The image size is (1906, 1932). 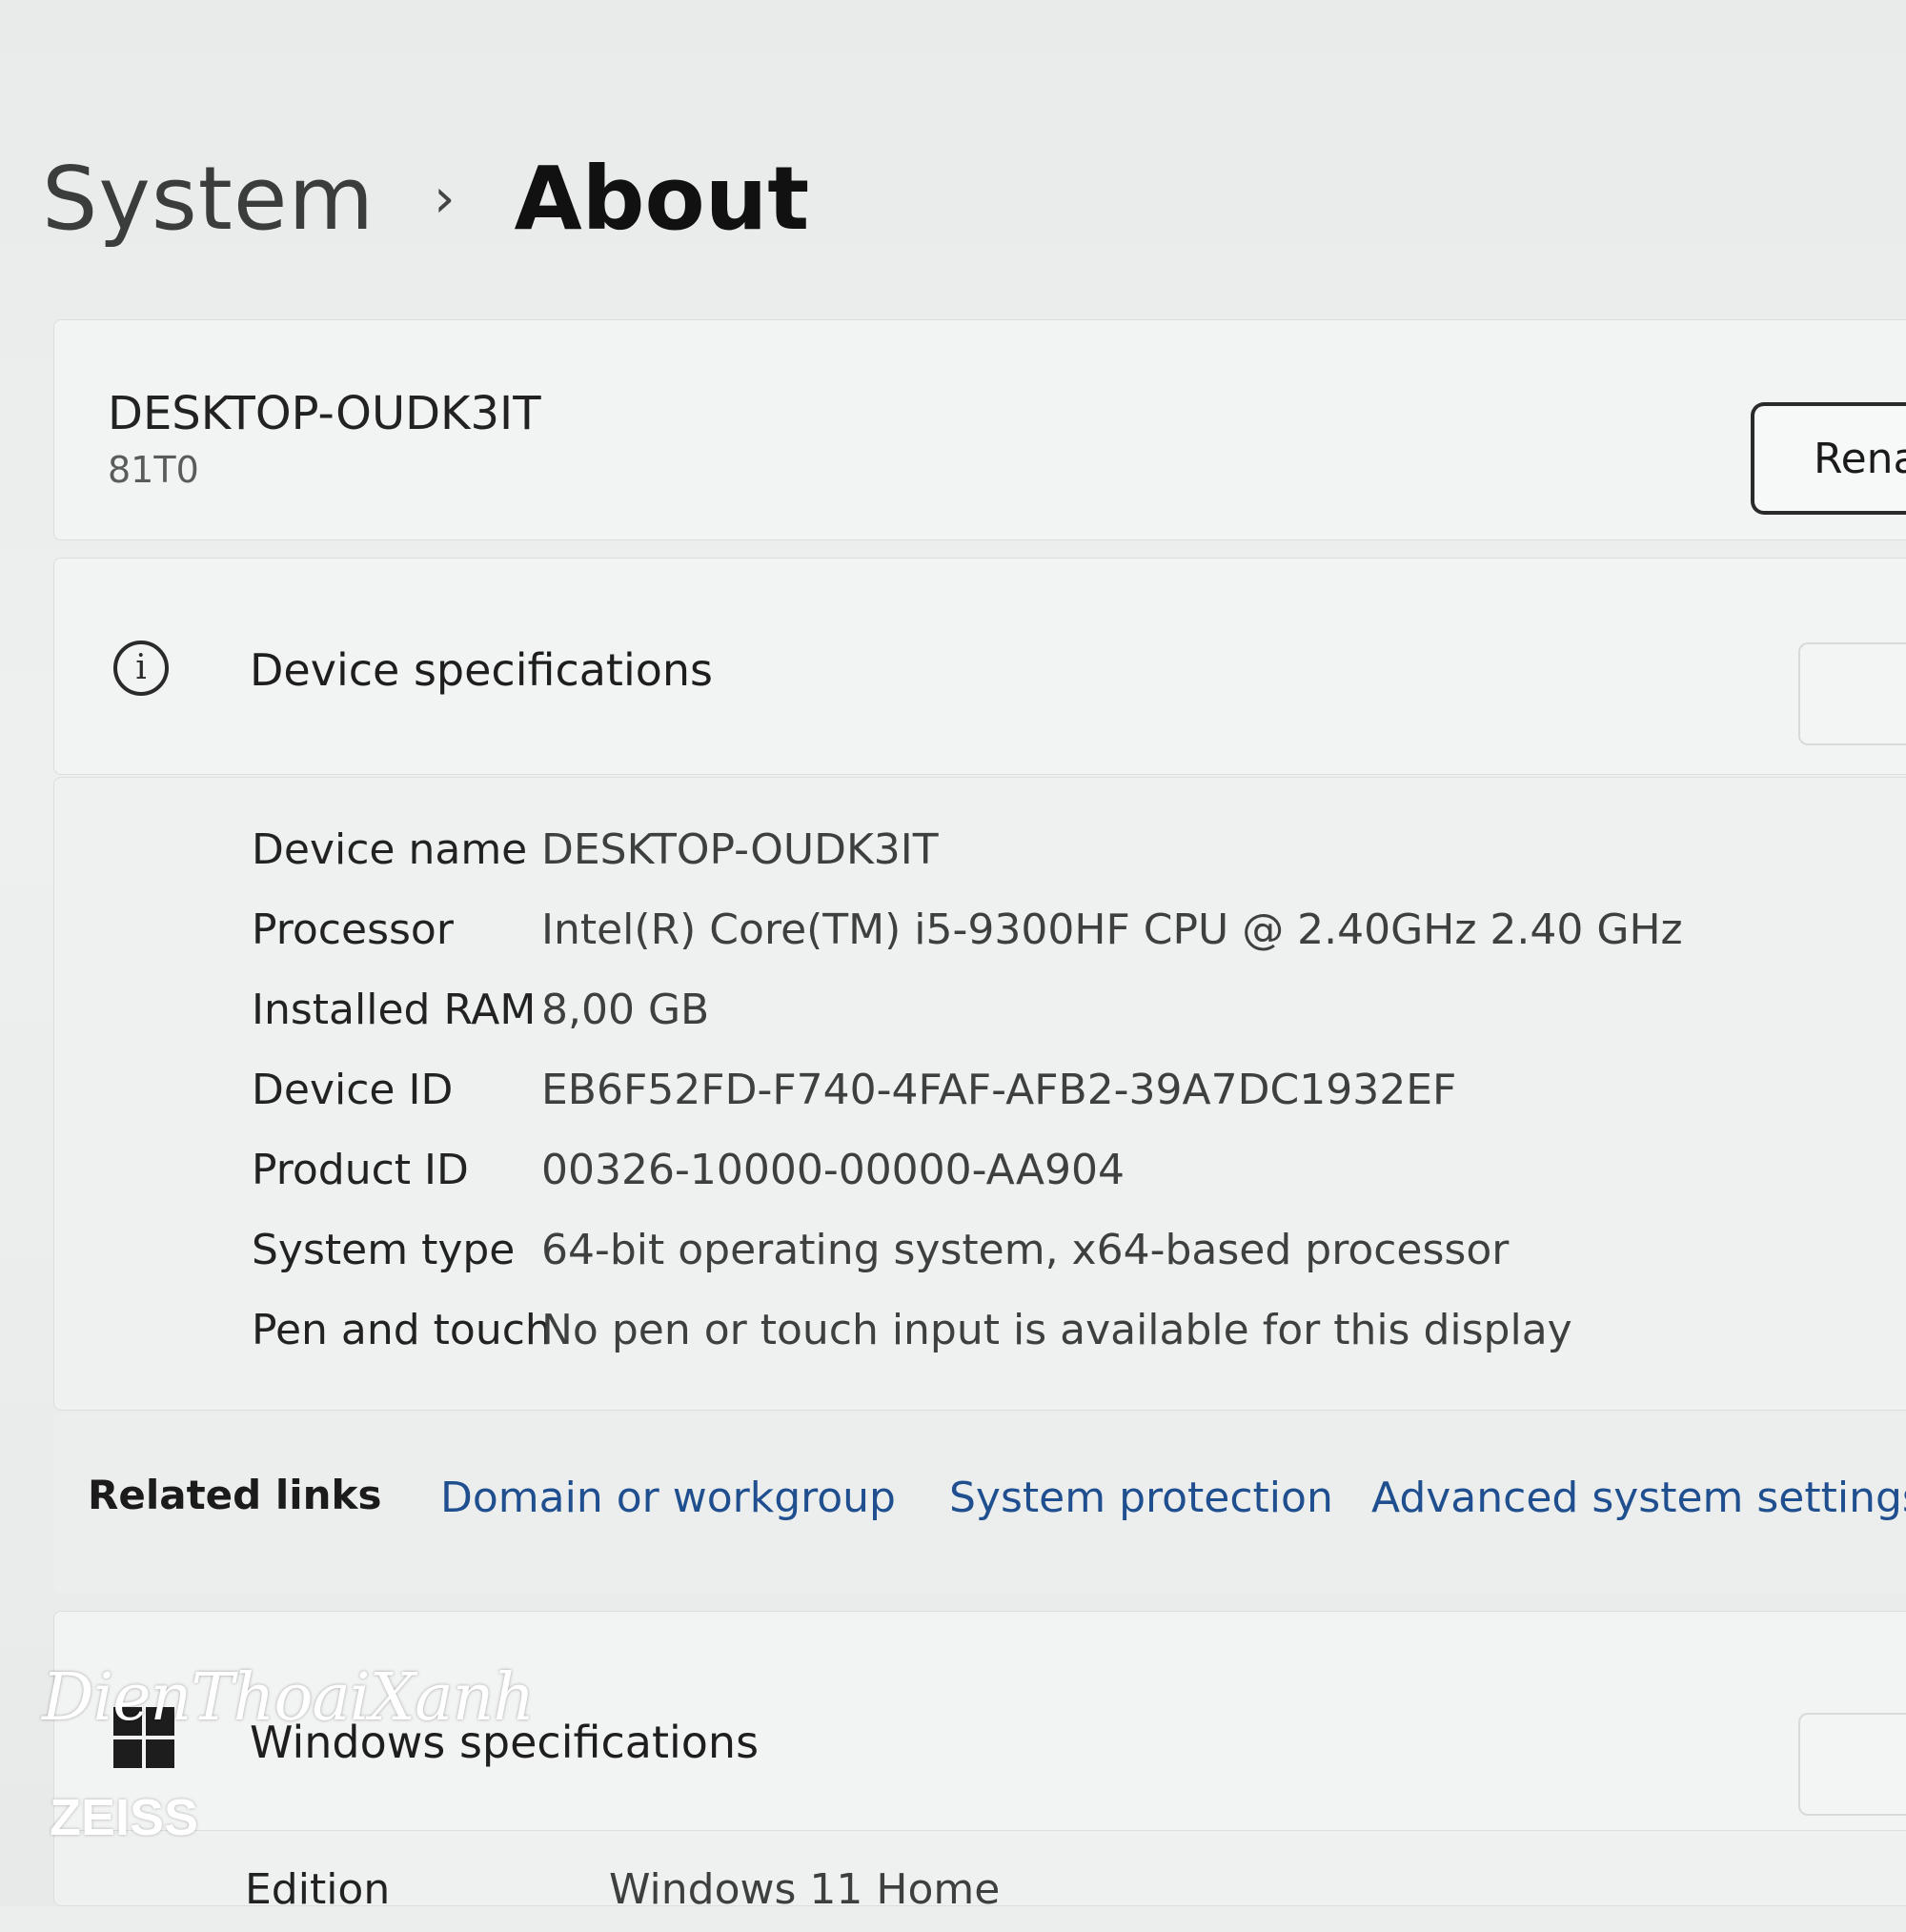 I want to click on device-specs-title: Device specifications, so click(x=482, y=670).